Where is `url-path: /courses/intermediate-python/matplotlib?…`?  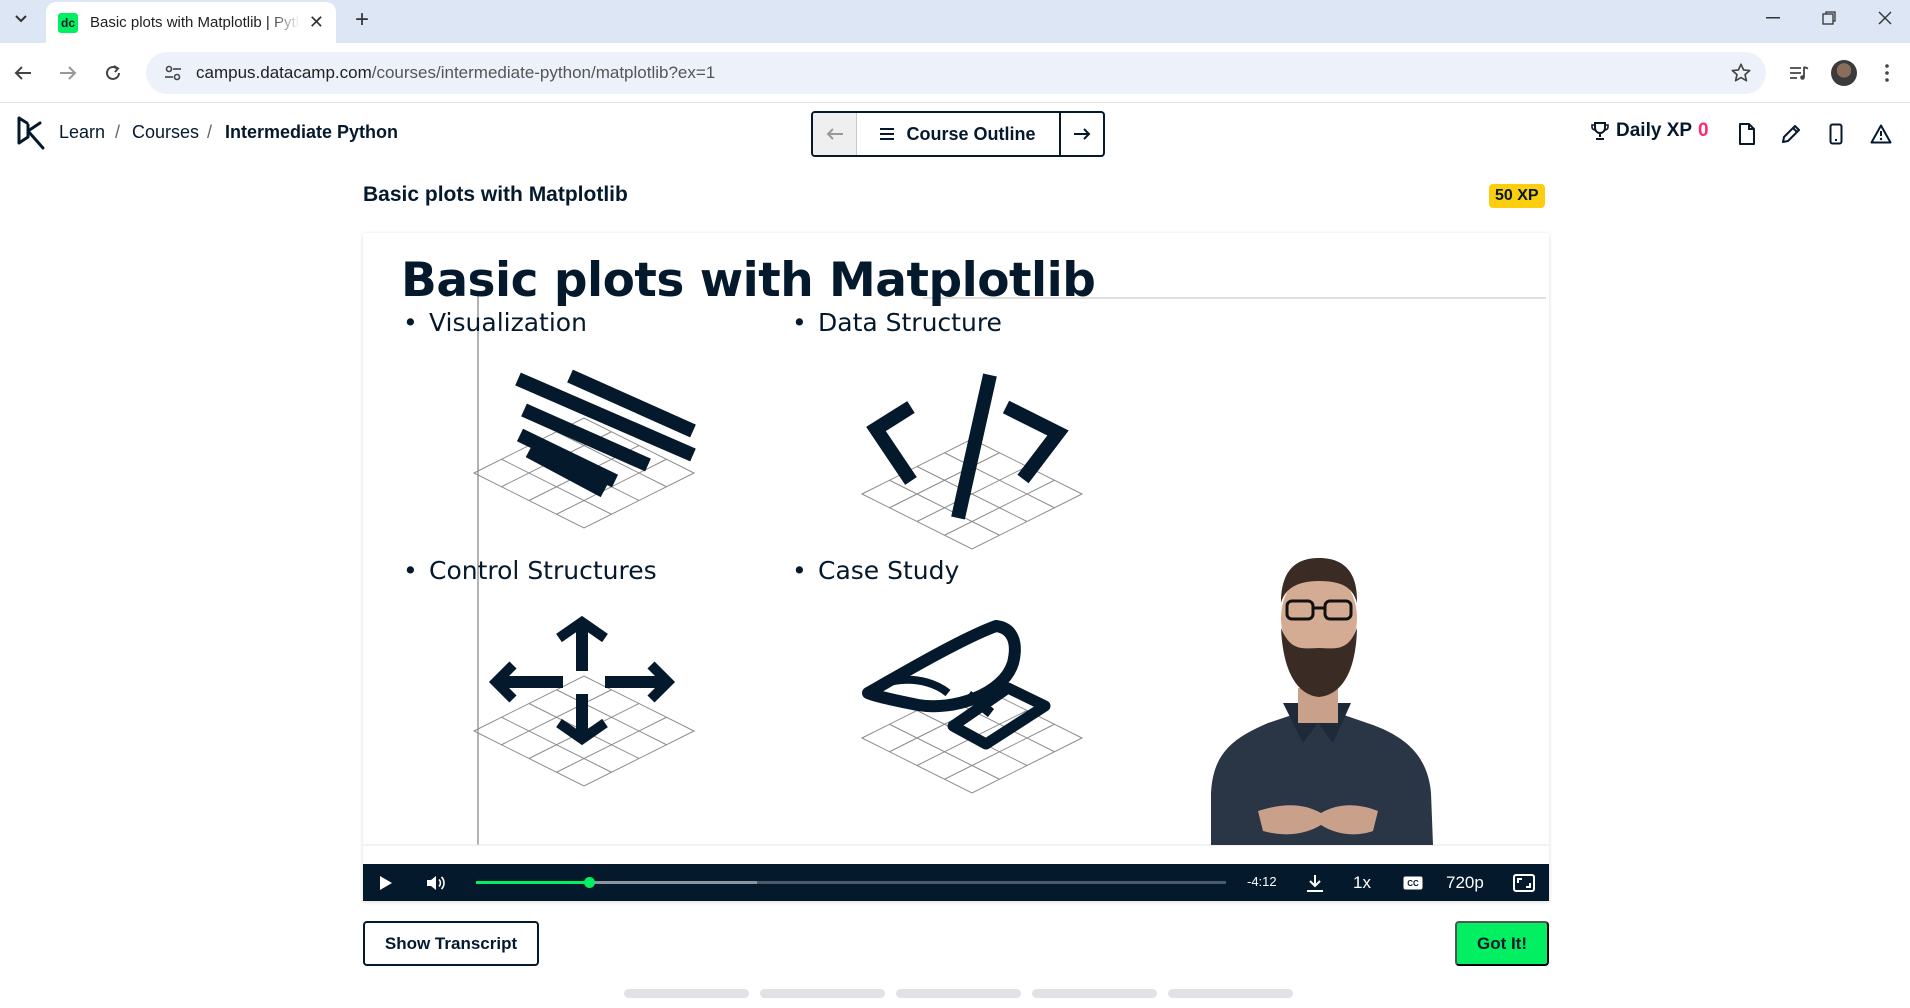
url-path: /courses/intermediate-python/matplotlib?… is located at coordinates (543, 72).